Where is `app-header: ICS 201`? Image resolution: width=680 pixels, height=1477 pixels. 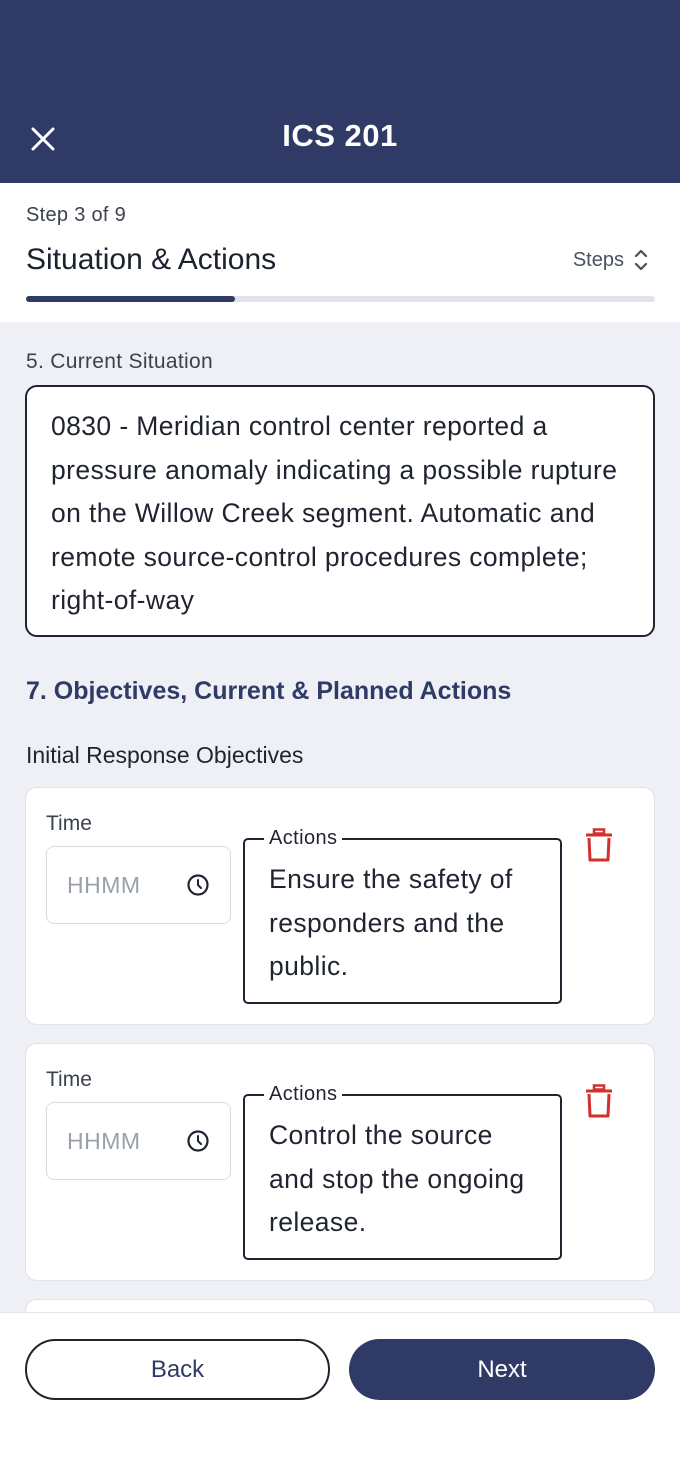
app-header: ICS 201 is located at coordinates (340, 91).